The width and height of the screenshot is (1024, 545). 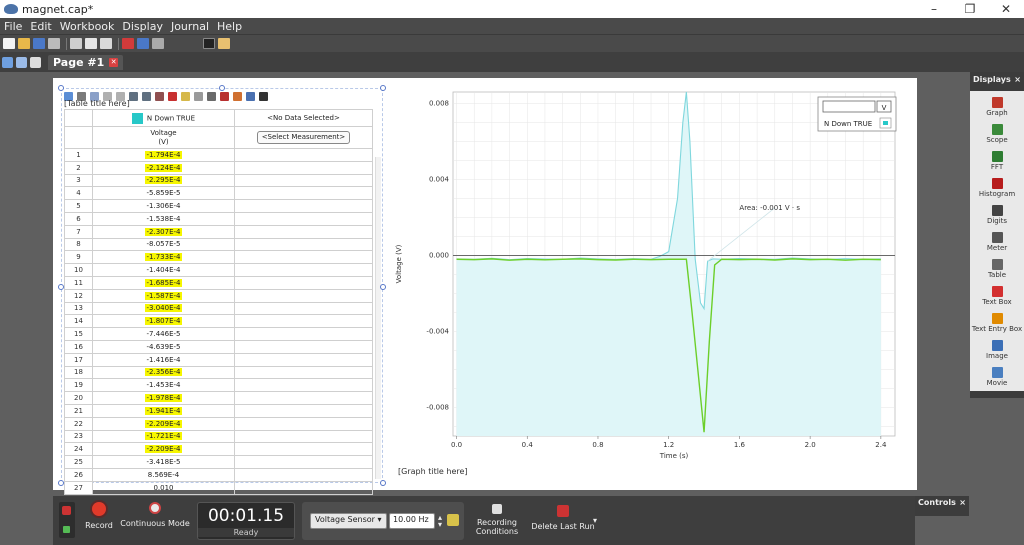 I want to click on table-row: 17 -1.416E-4, so click(x=218, y=359).